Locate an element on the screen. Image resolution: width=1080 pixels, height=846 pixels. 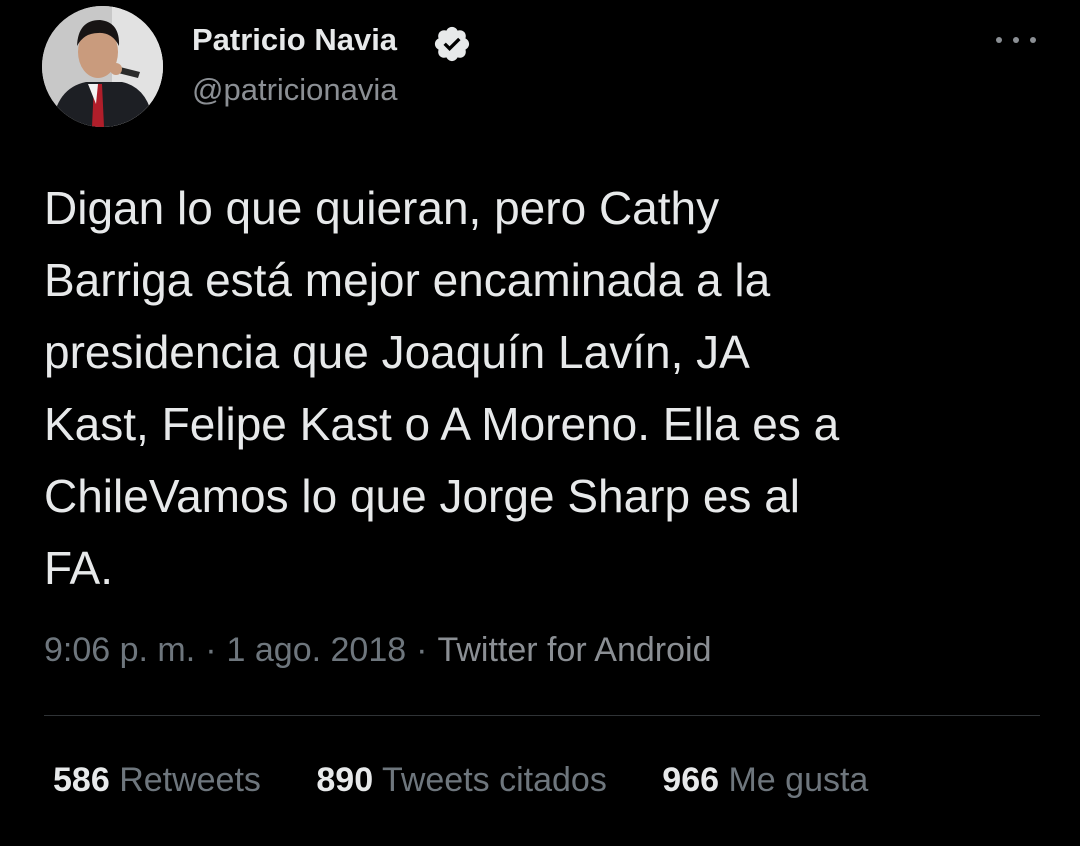
likes-stat: 966 Me gusta is located at coordinates (765, 780).